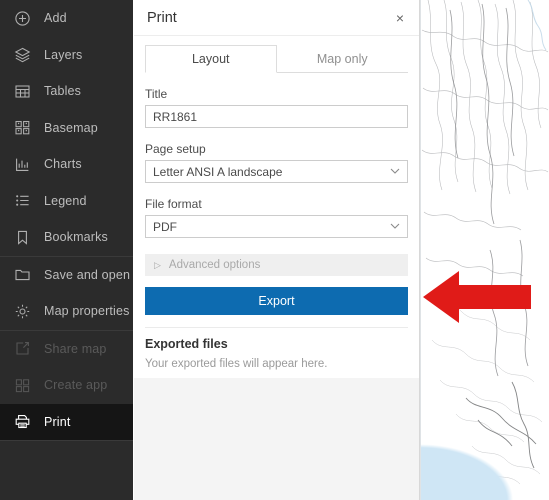 This screenshot has height=500, width=549. I want to click on exported-files-empty-message: Your exported files will appear here., so click(236, 364).